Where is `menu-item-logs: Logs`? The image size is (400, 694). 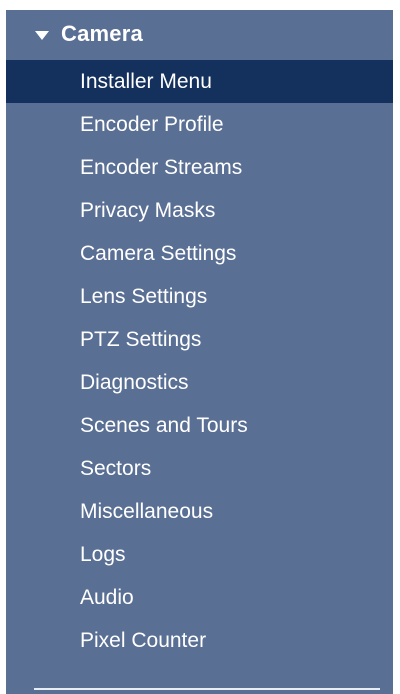
menu-item-logs: Logs is located at coordinates (199, 554).